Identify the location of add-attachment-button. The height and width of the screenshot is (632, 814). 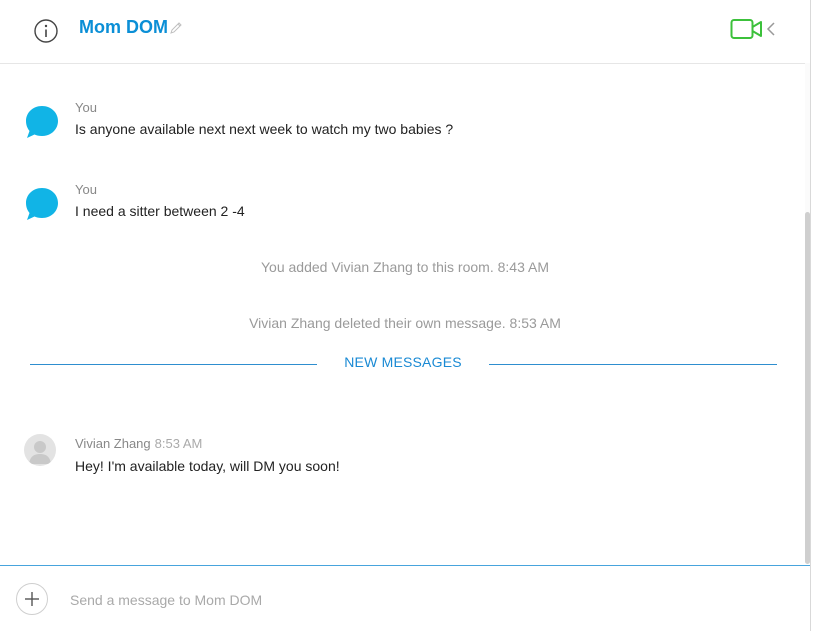
(32, 599).